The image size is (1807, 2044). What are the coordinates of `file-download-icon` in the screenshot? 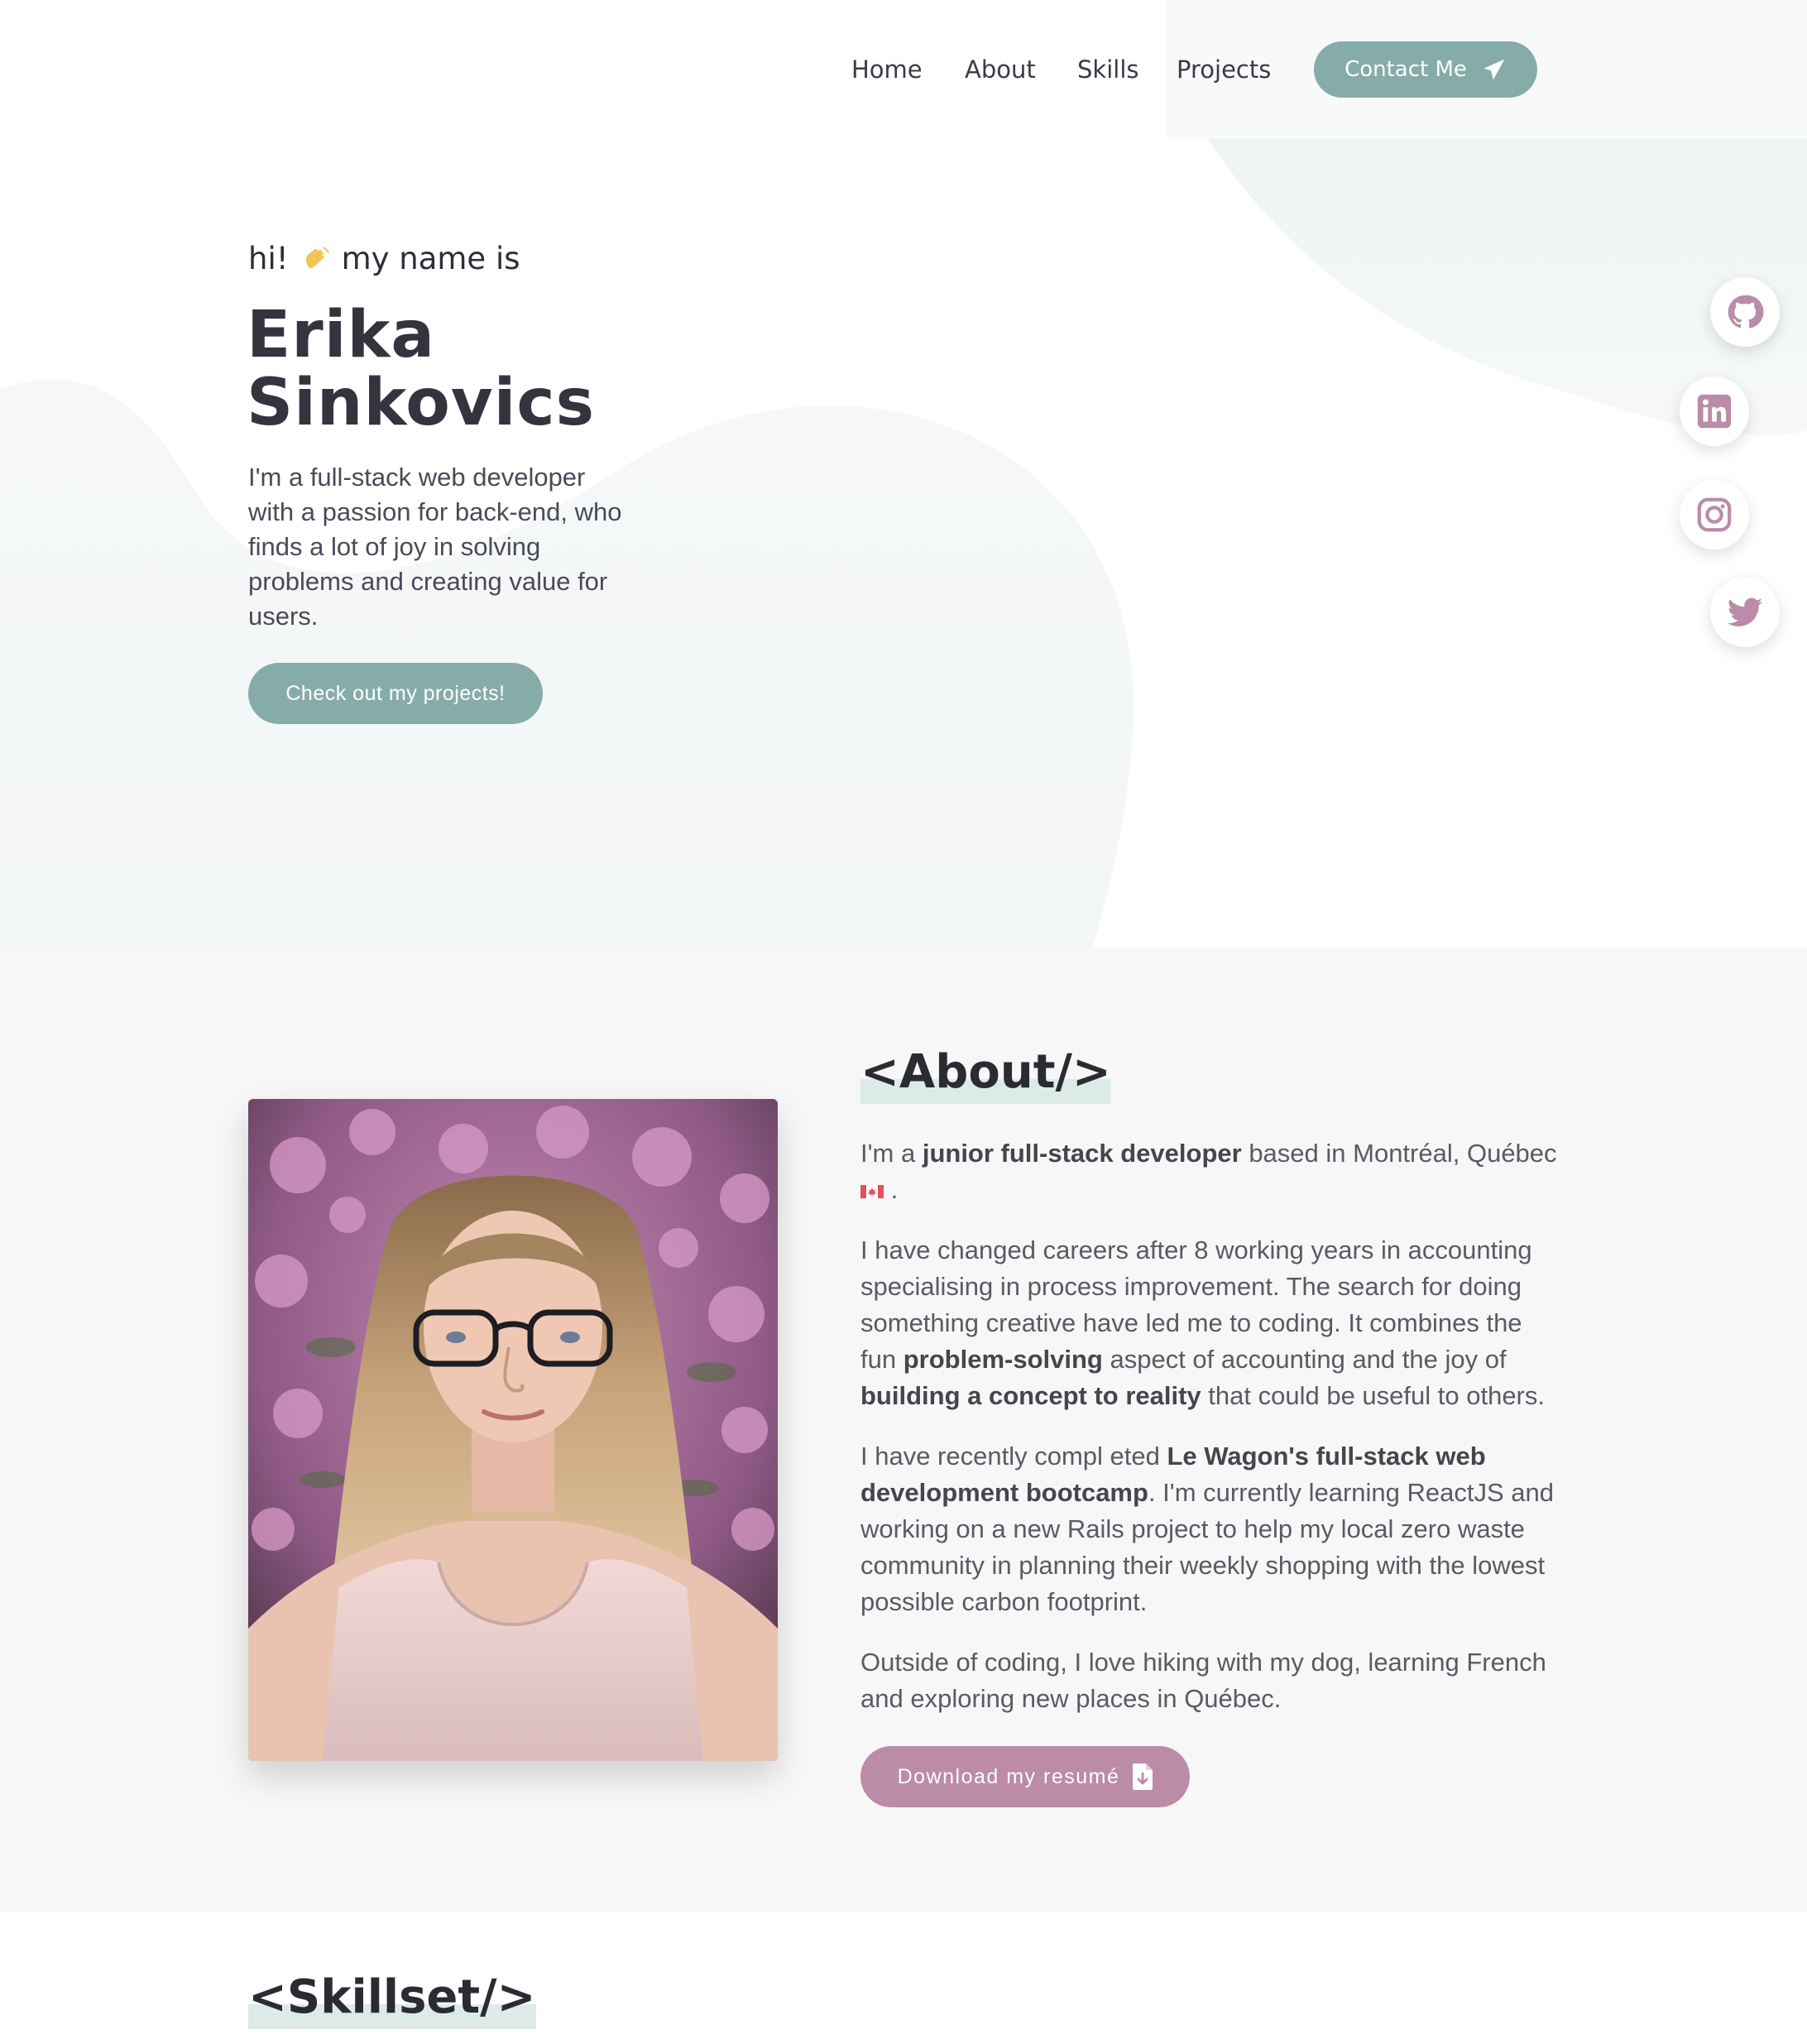 It's located at (1143, 1776).